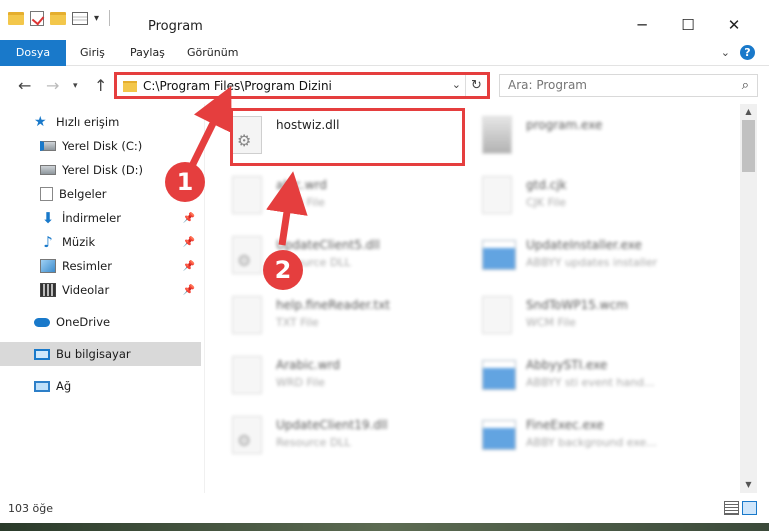 The width and height of the screenshot is (769, 531). Describe the element at coordinates (564, 125) in the screenshot. I see `file-name: program.exe` at that location.